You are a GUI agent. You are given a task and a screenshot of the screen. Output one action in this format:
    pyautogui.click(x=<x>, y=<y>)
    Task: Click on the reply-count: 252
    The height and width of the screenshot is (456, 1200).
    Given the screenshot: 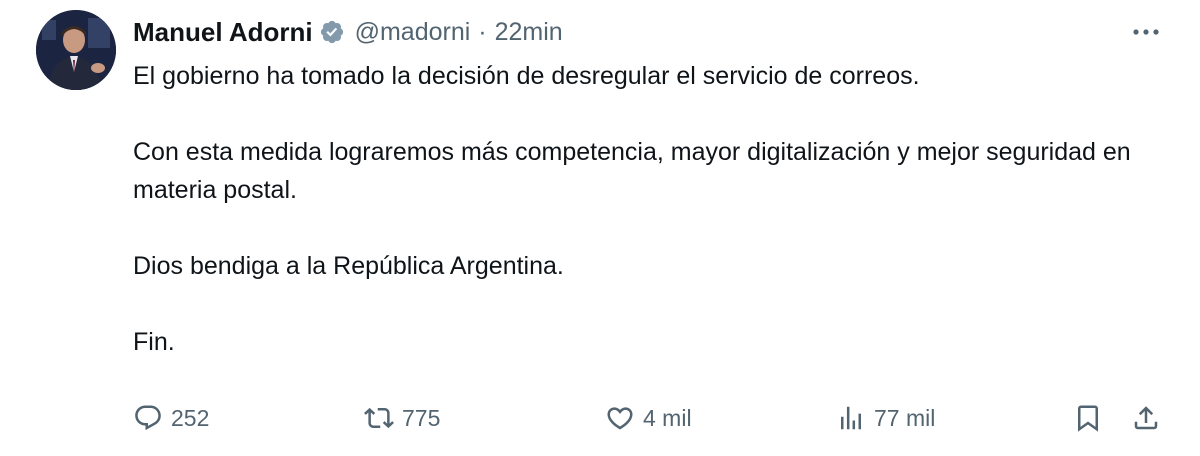 What is the action you would take?
    pyautogui.click(x=190, y=417)
    